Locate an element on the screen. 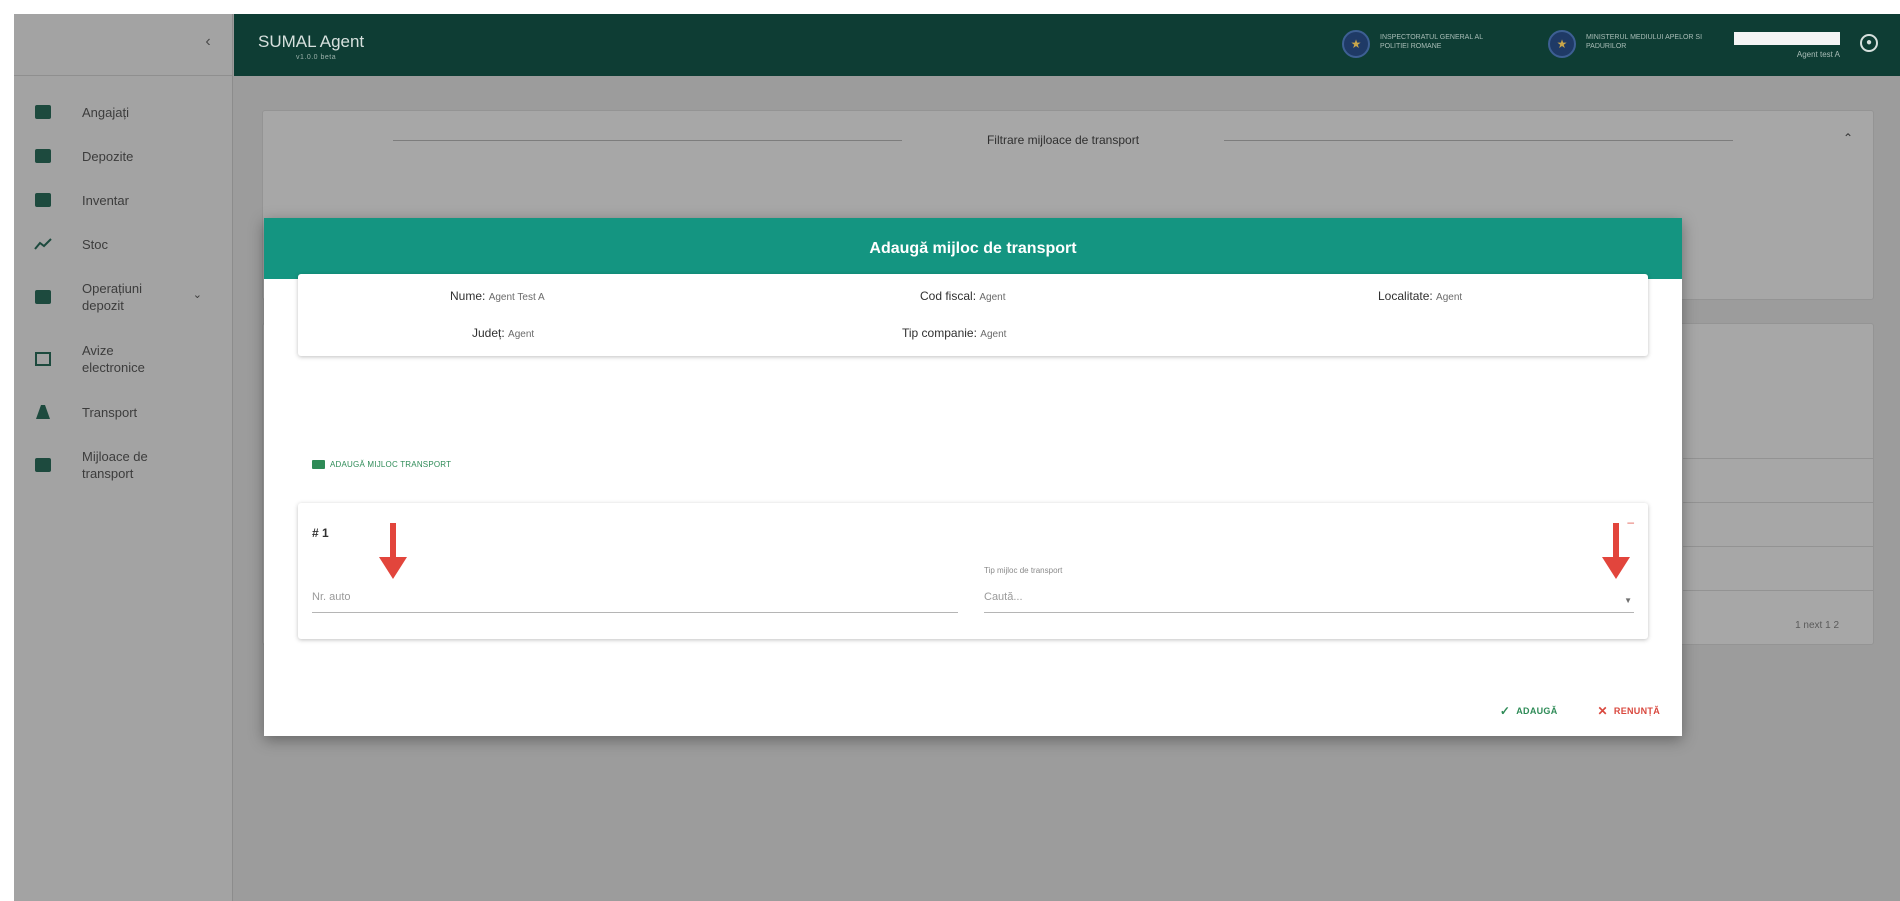 The image size is (1900, 901). truck-icon is located at coordinates (318, 464).